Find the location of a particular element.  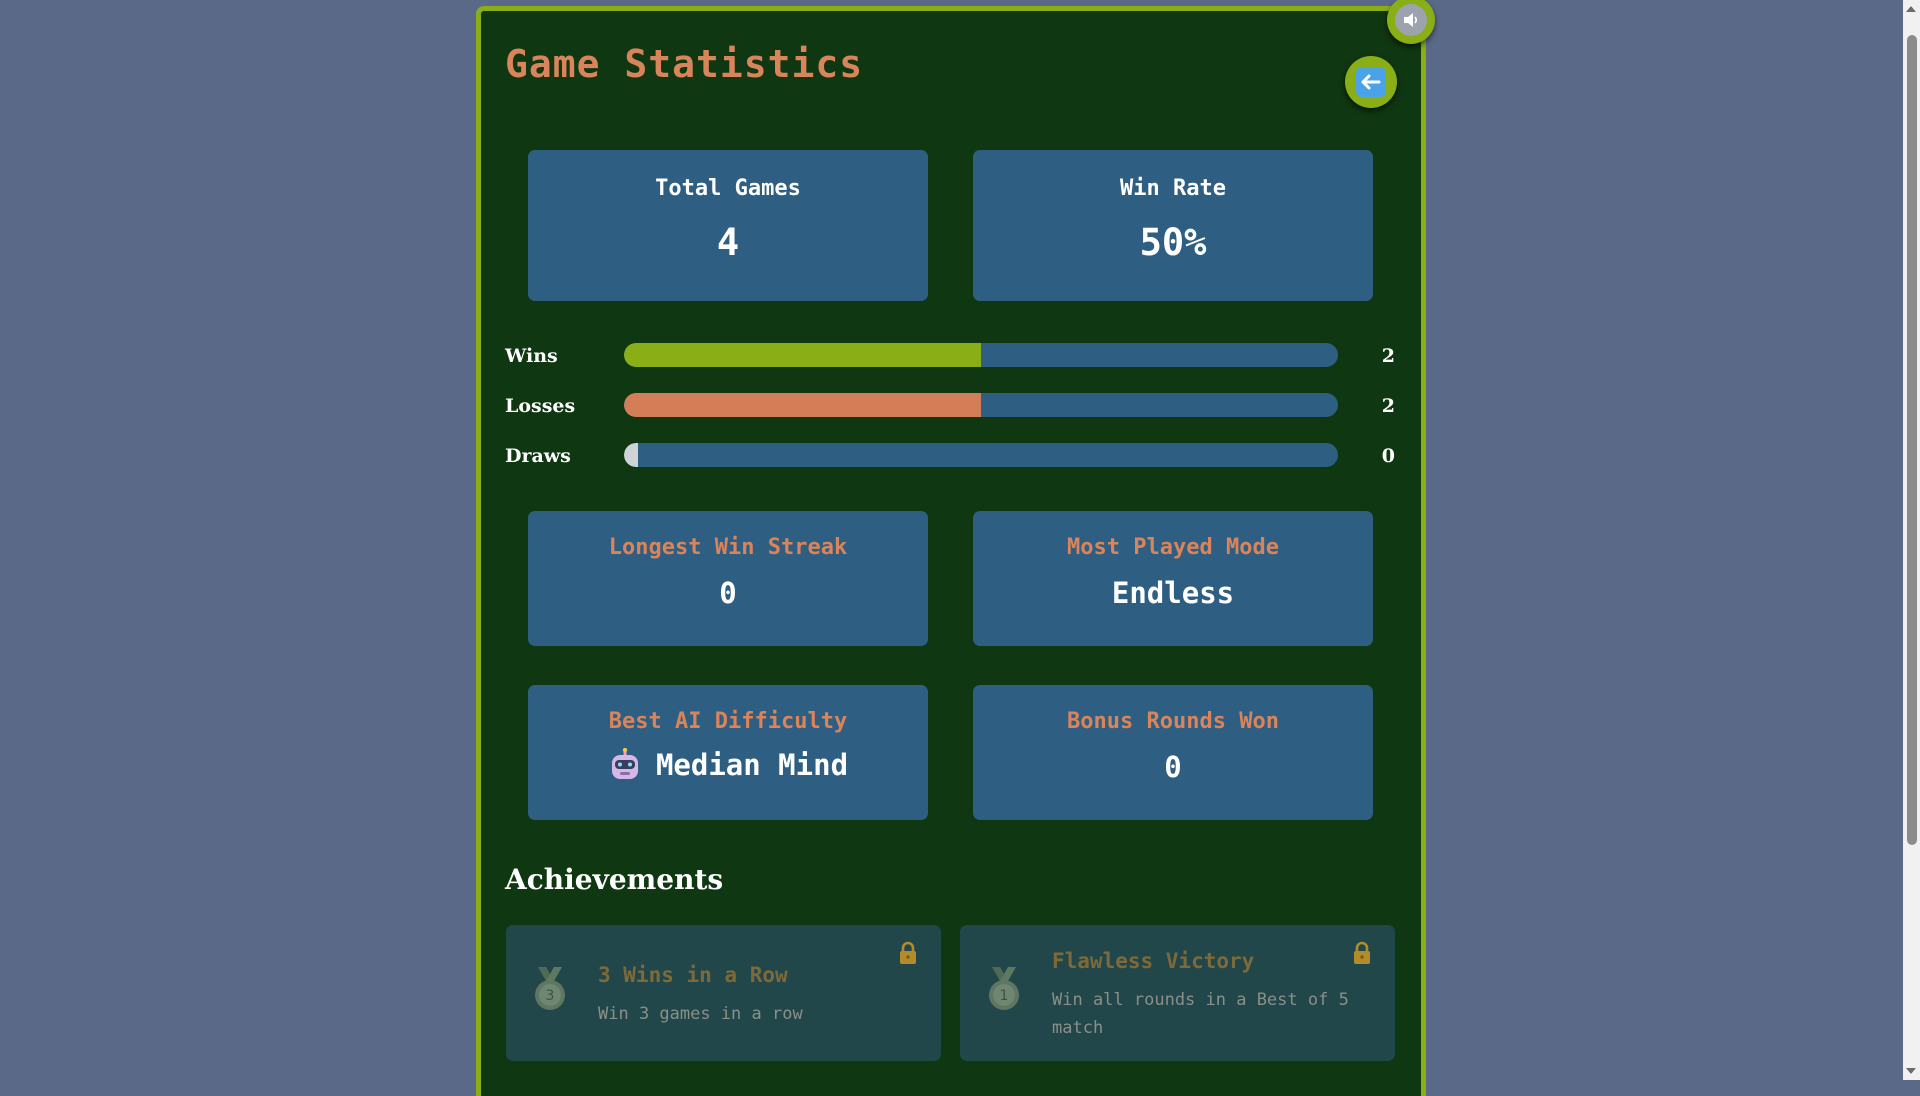

back-arrow-icon is located at coordinates (1371, 82).